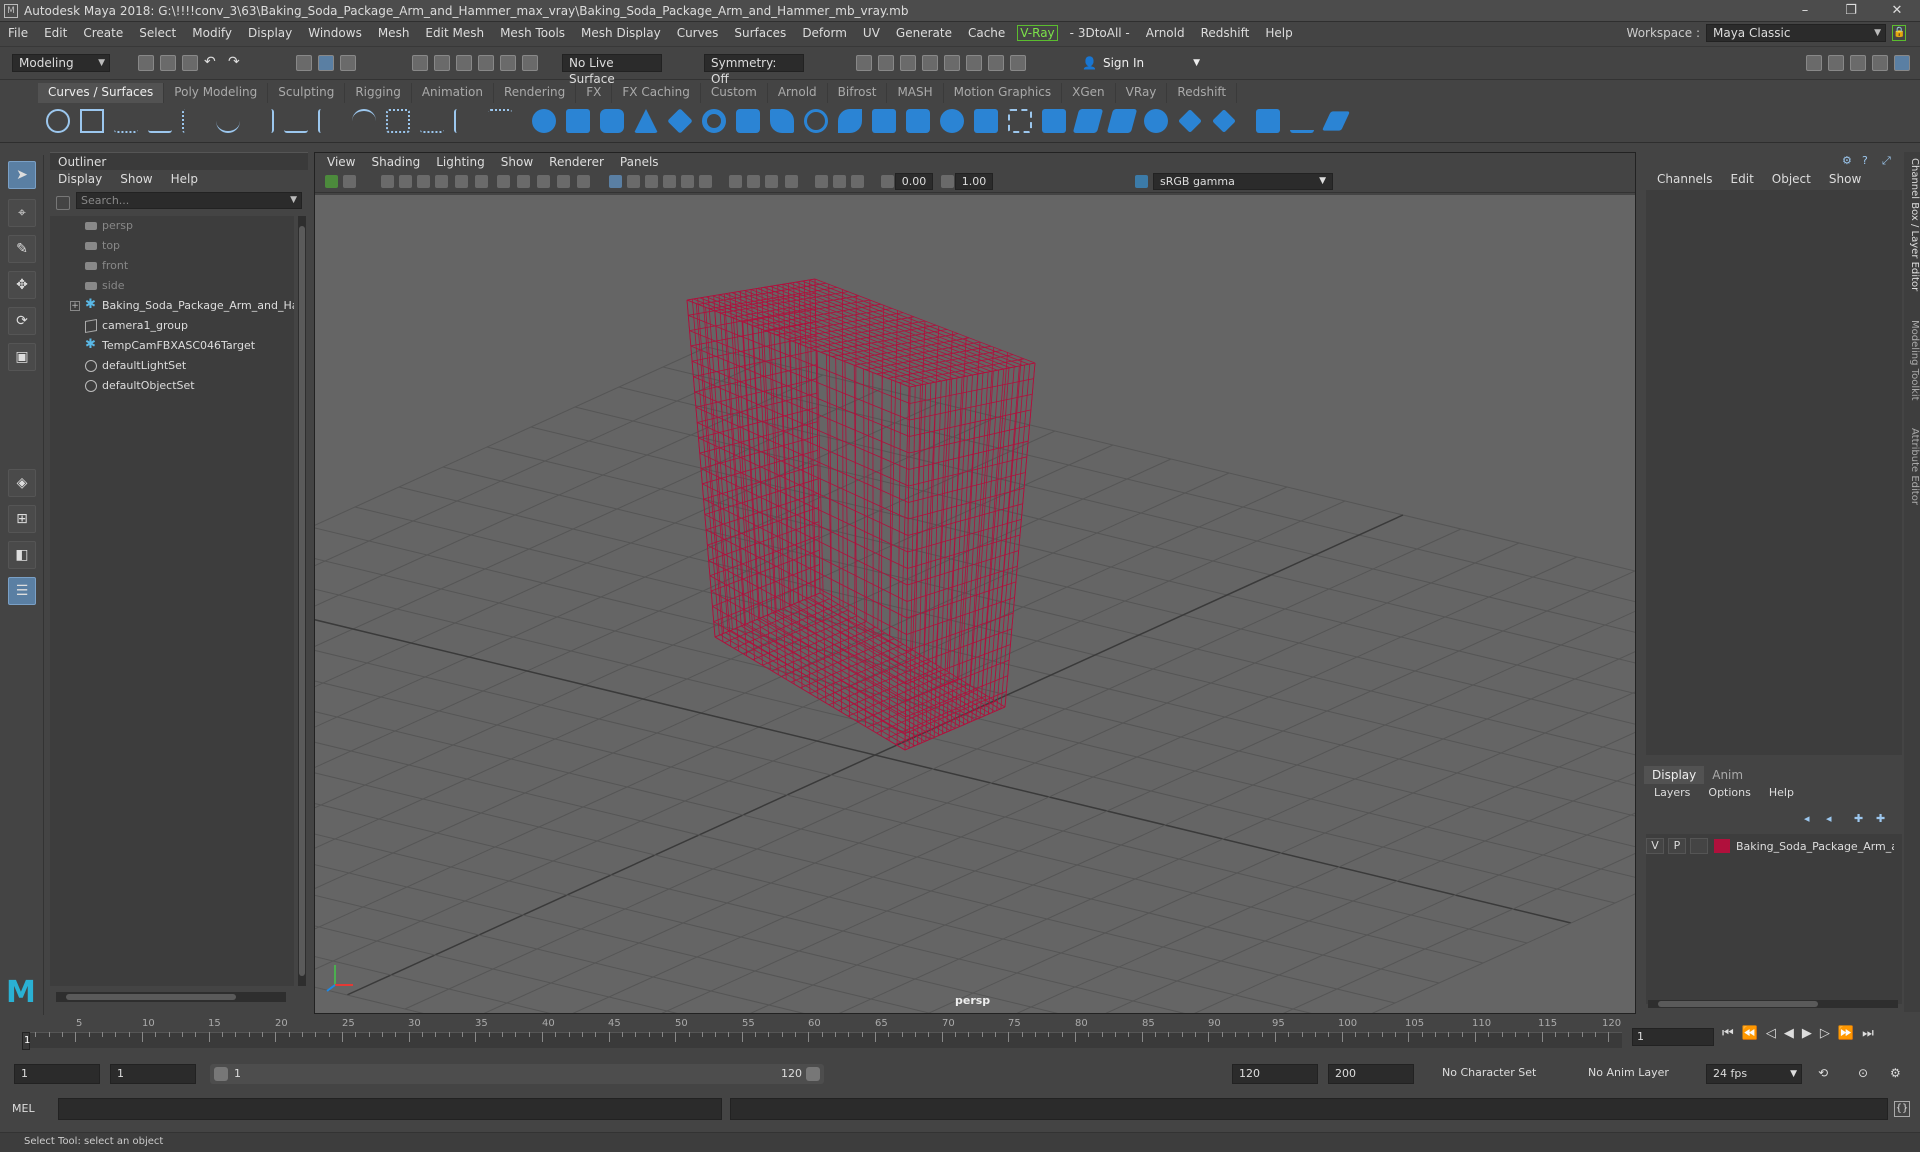 Image resolution: width=1920 pixels, height=1152 pixels. I want to click on vray-pause-icon, so click(1018, 63).